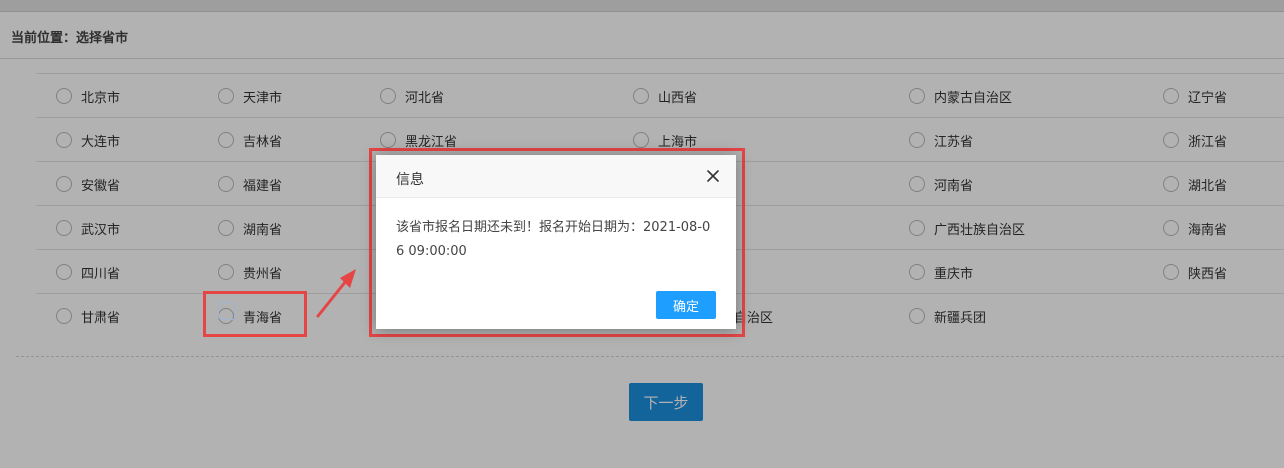 The height and width of the screenshot is (468, 1284). I want to click on close-icon, so click(713, 176).